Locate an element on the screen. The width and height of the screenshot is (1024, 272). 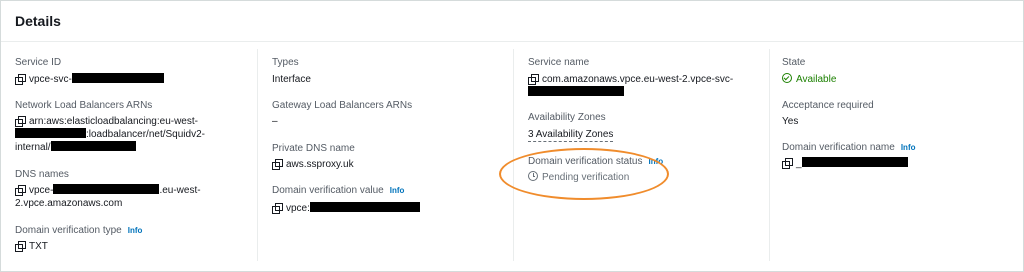
nlb-arns-label: Network Load Balancers ARNs is located at coordinates (84, 105).